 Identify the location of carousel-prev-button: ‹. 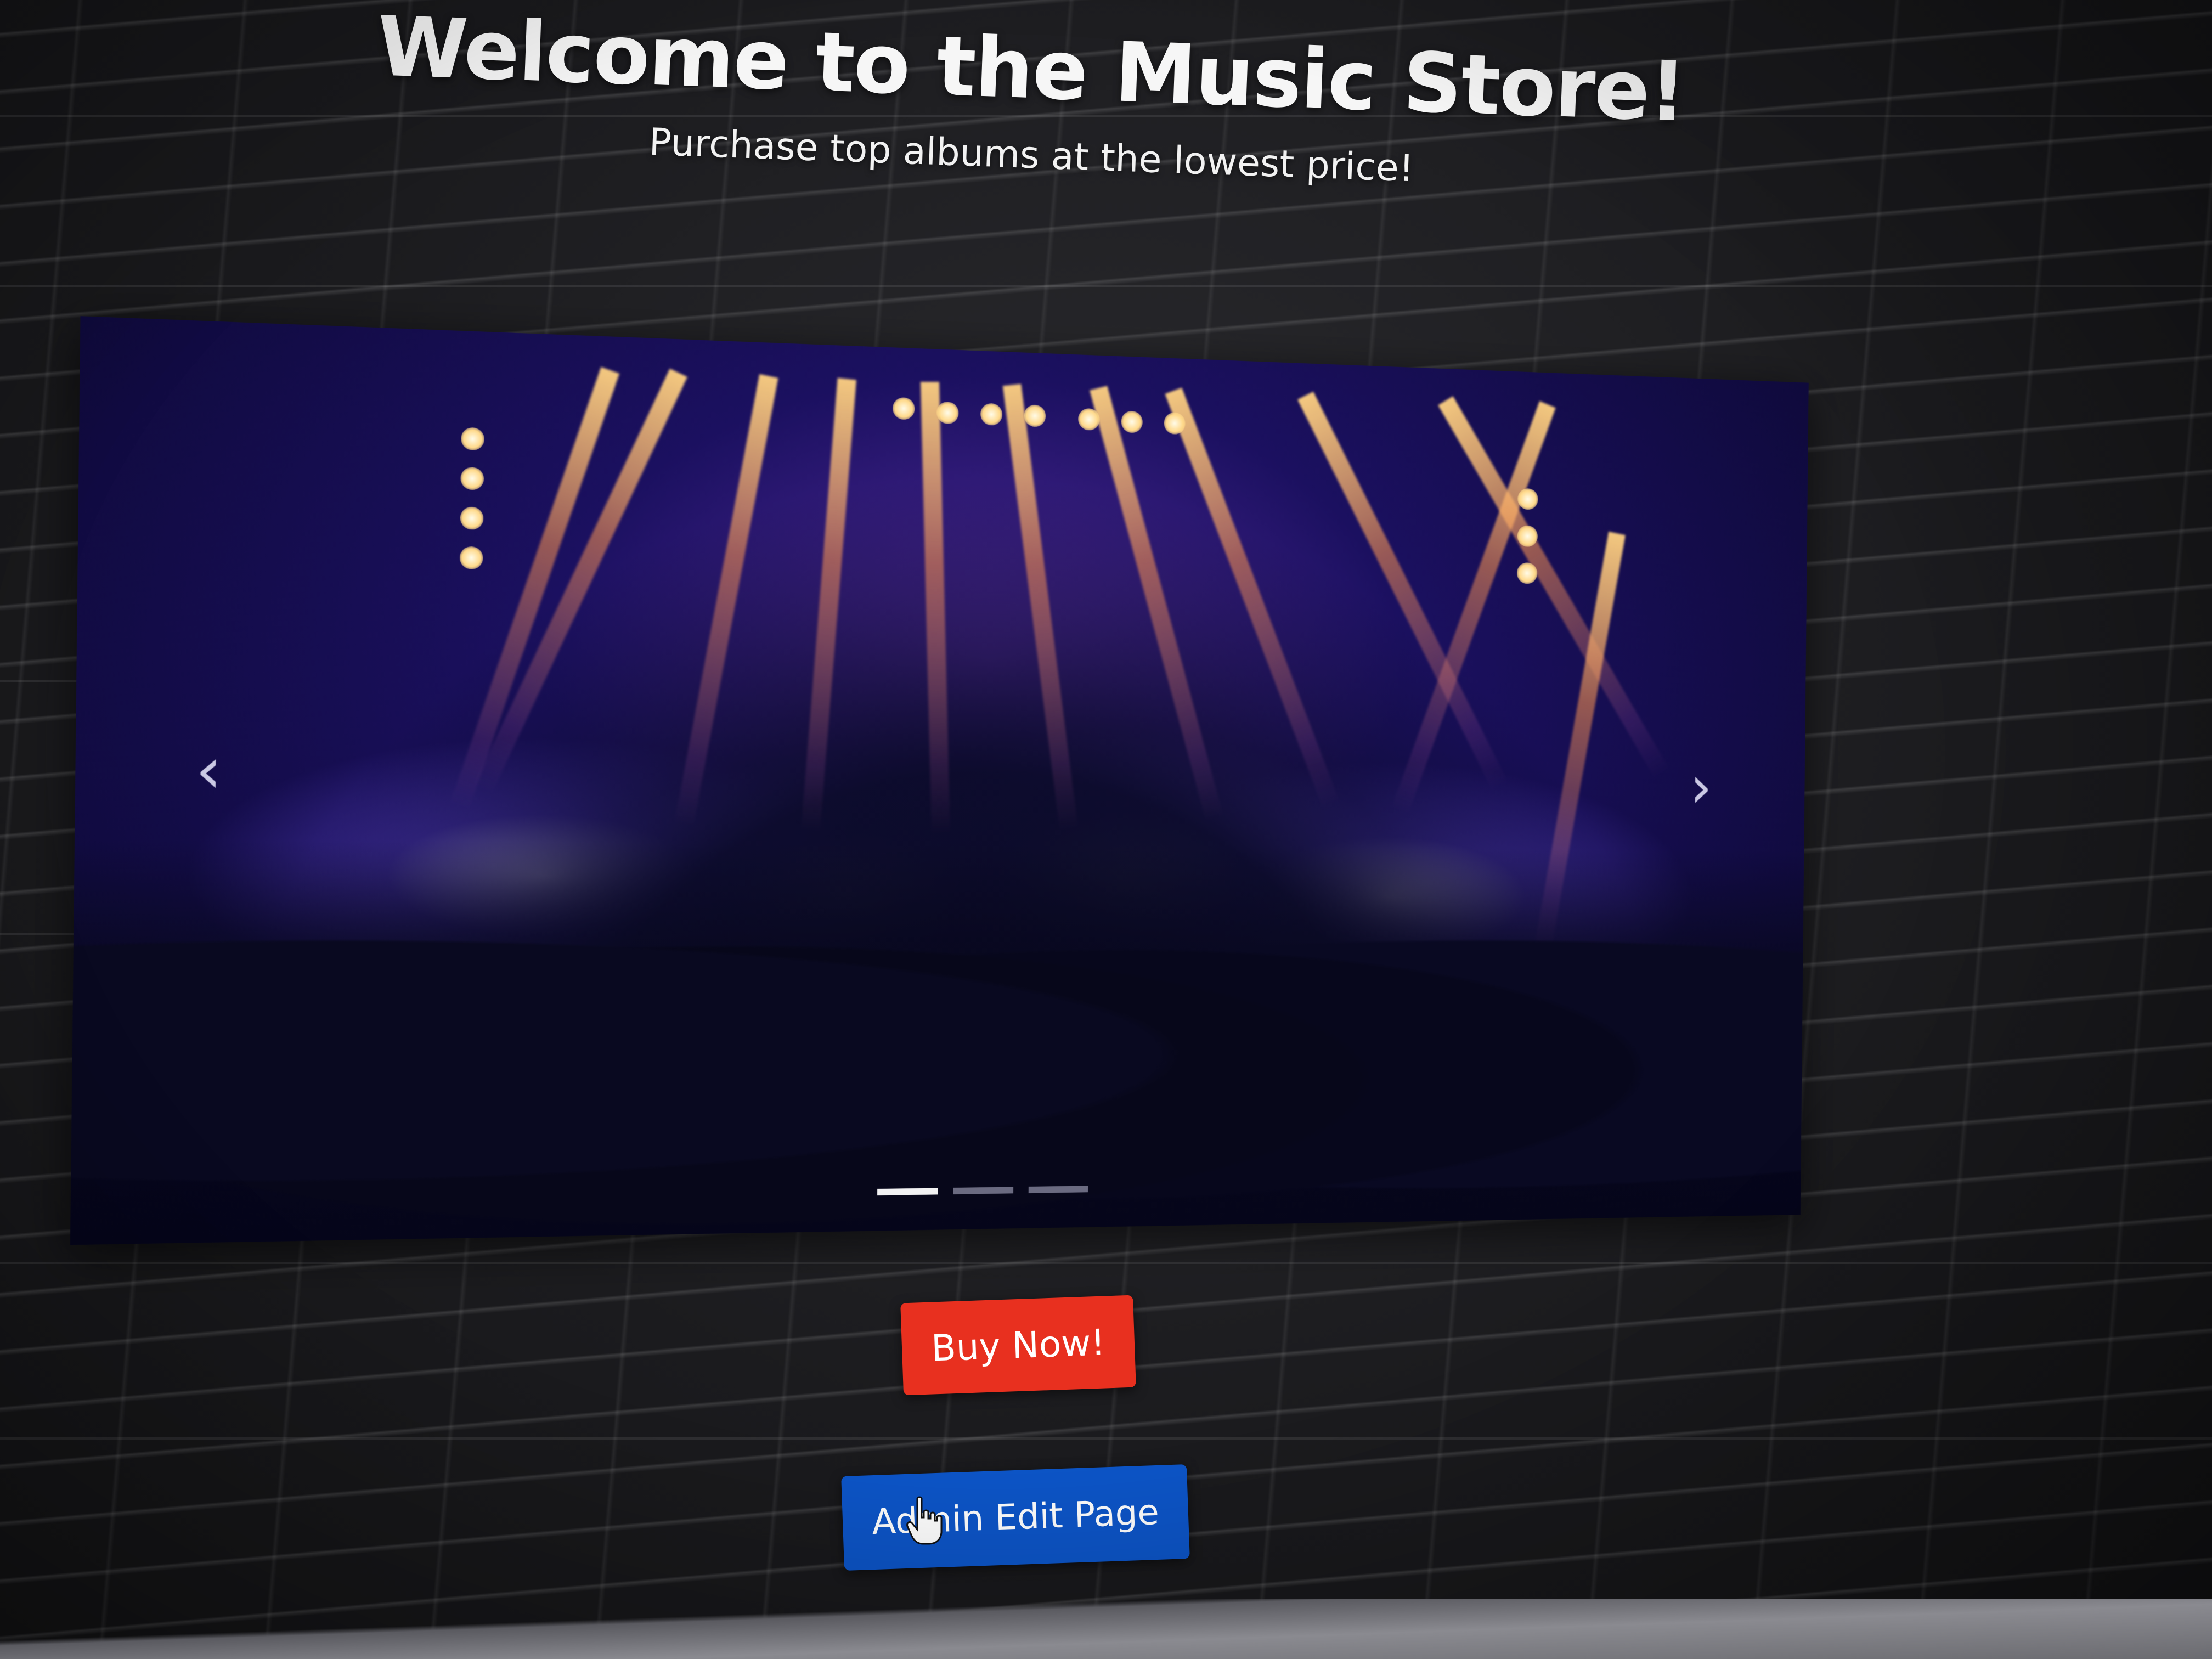
(208, 770).